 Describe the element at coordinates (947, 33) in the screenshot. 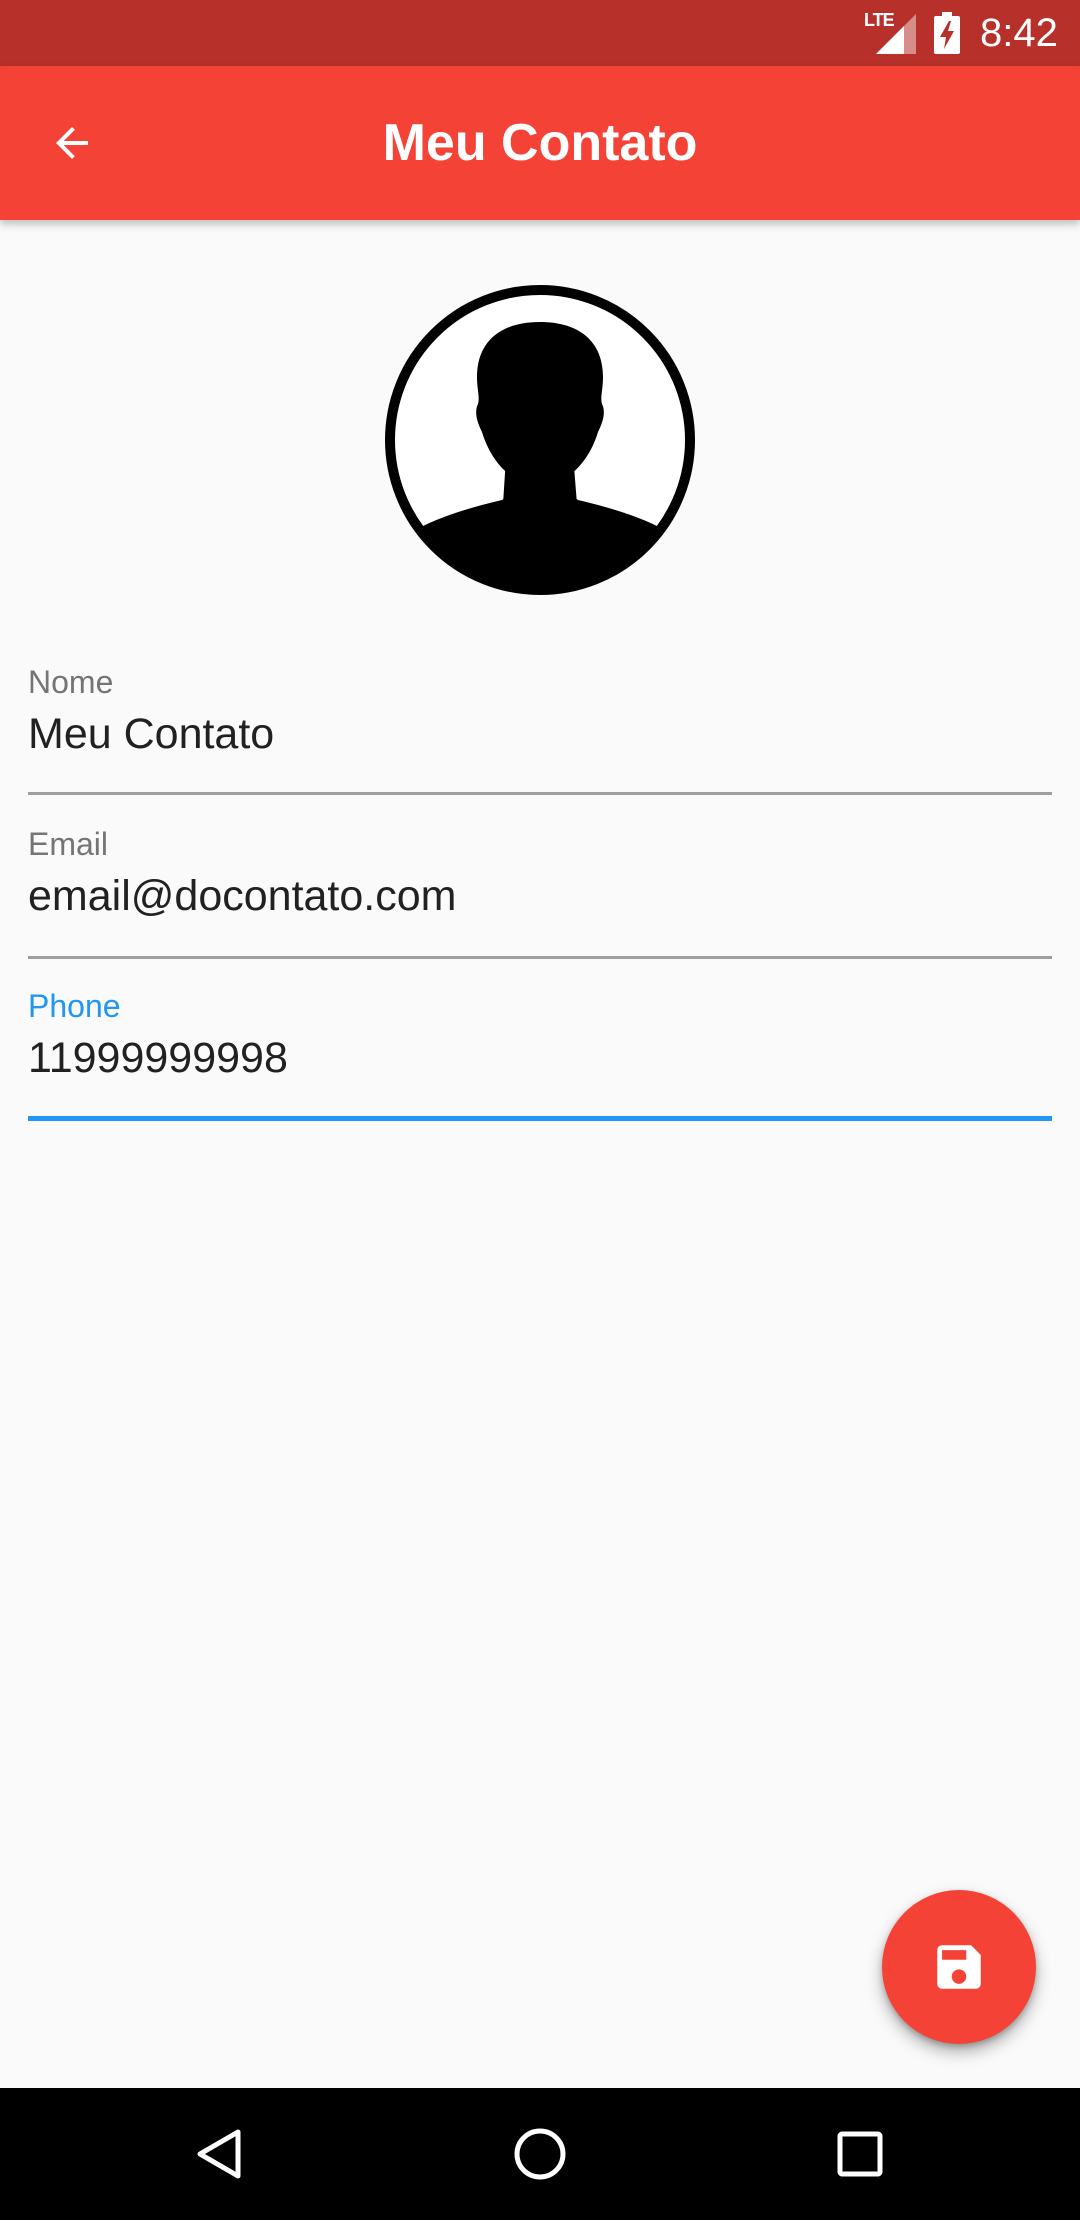

I see `battery-charging-icon` at that location.